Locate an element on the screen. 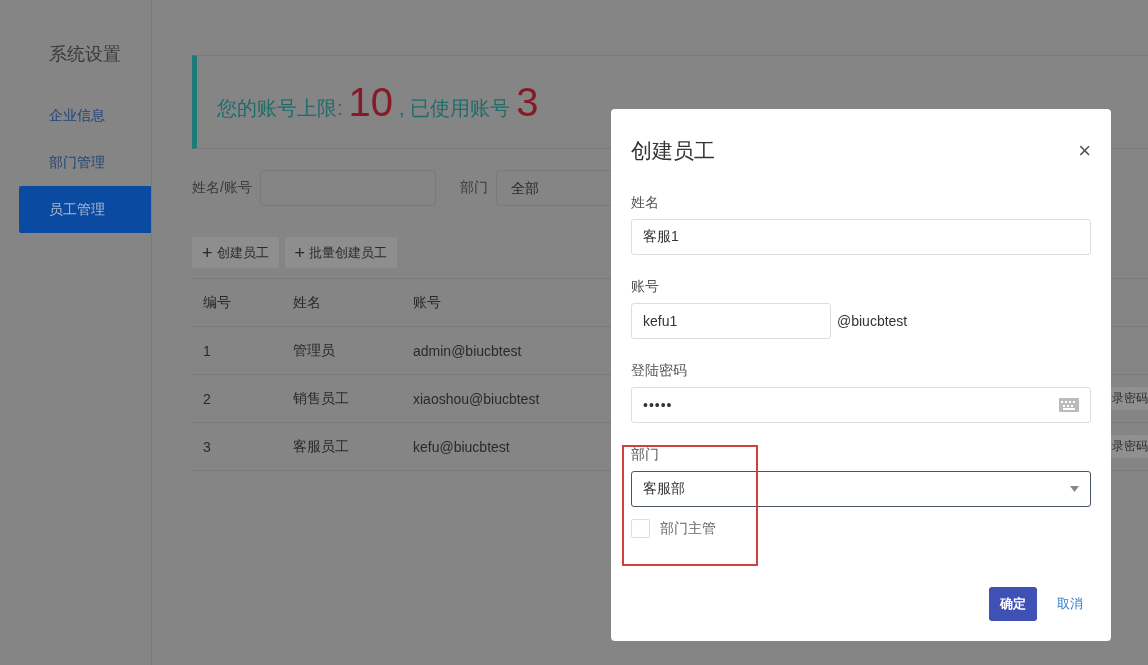 The height and width of the screenshot is (665, 1148). table-cell-text: 销售员工 is located at coordinates (321, 398).